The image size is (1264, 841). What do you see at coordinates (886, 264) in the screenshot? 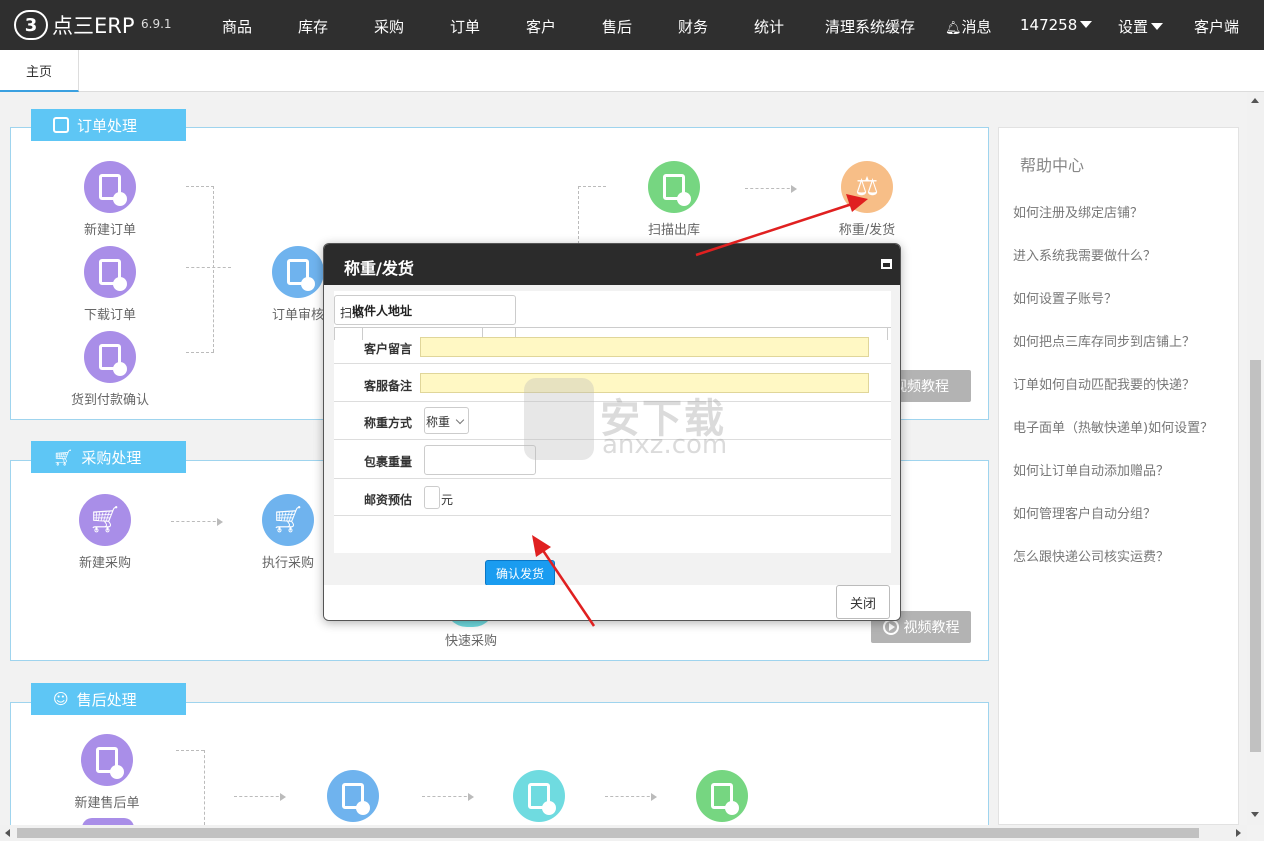
I see `maximize-icon` at bounding box center [886, 264].